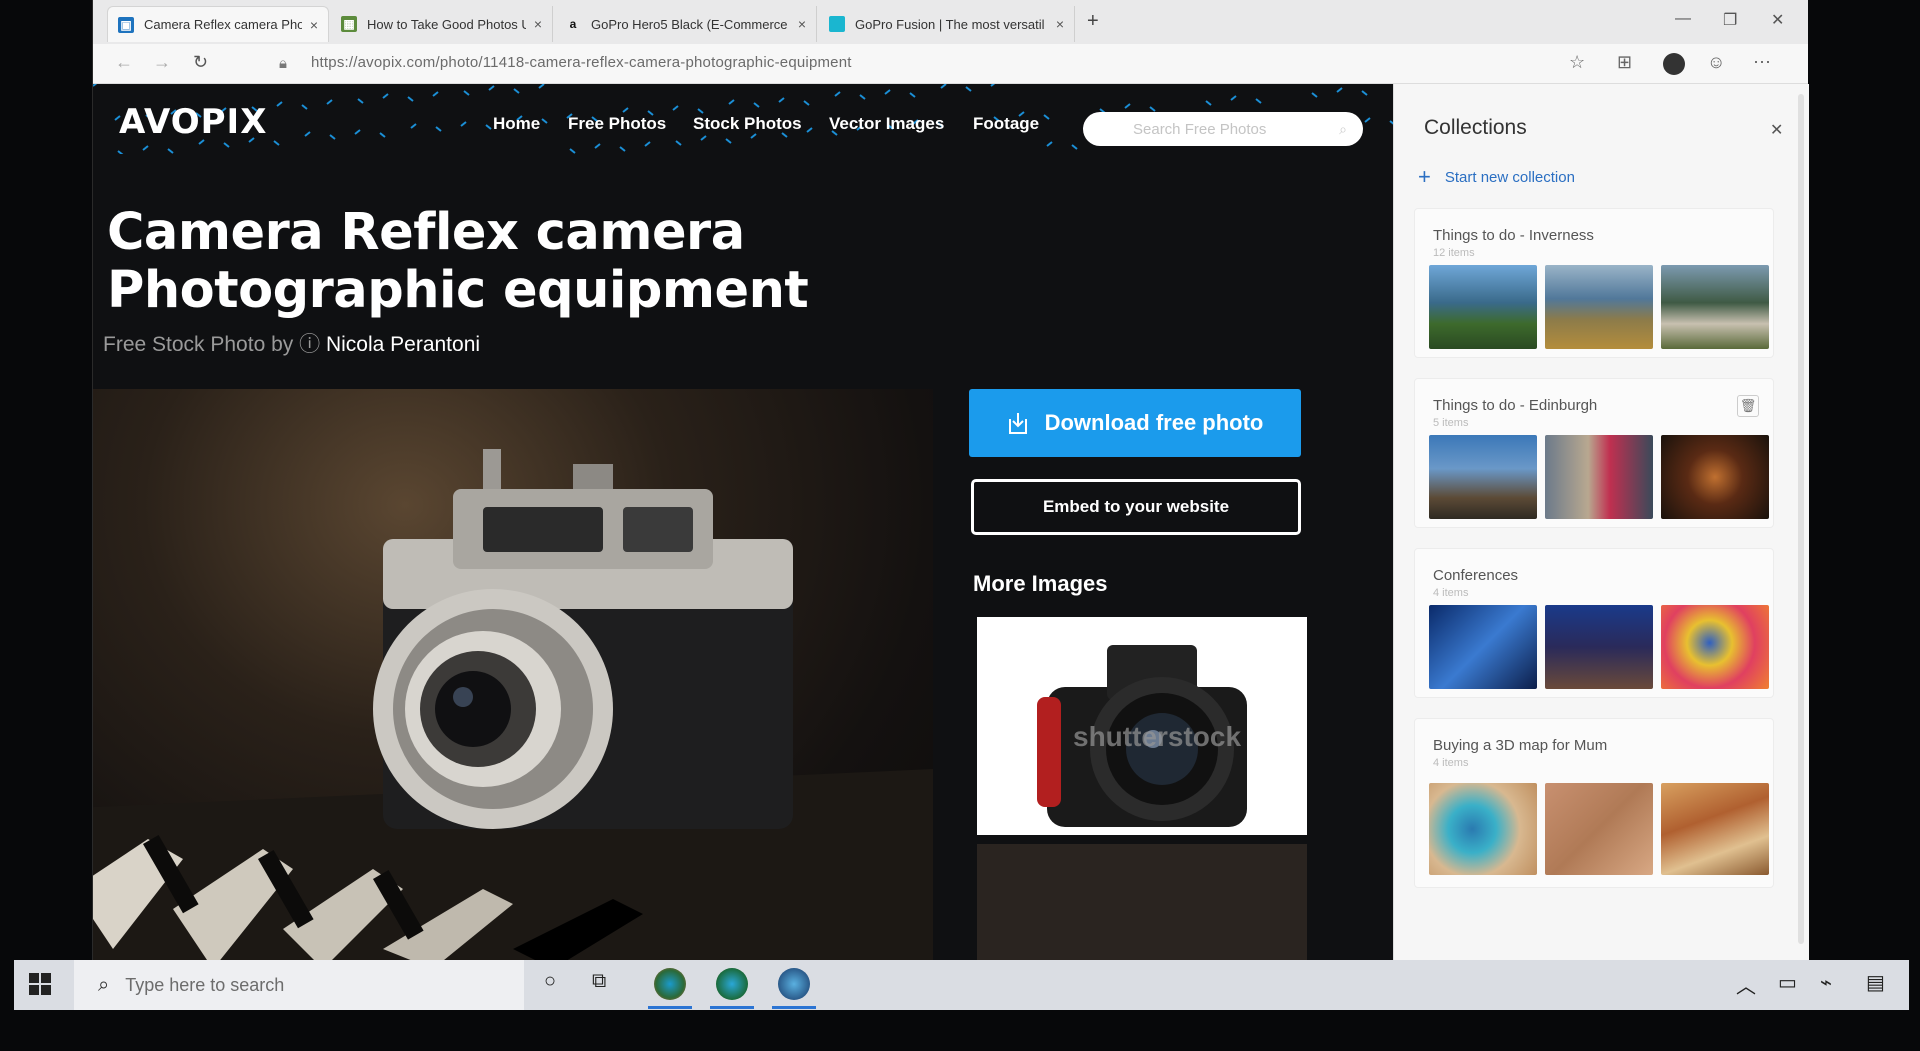 This screenshot has width=1920, height=1051. What do you see at coordinates (283, 63) in the screenshot?
I see `lock-icon: 🔒︎` at bounding box center [283, 63].